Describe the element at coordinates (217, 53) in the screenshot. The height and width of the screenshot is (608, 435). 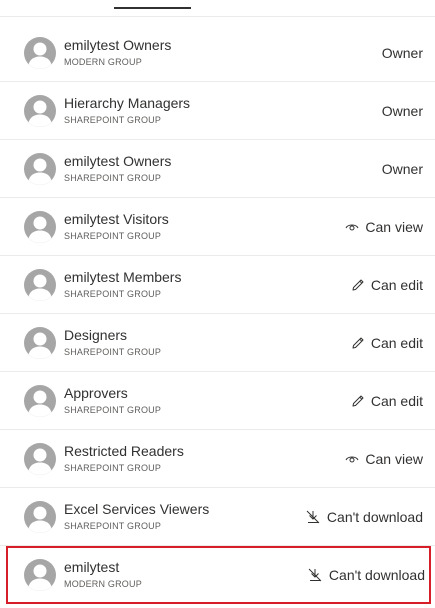
I see `permission-row: emilytest Owners MODERN GROUP Owner` at that location.